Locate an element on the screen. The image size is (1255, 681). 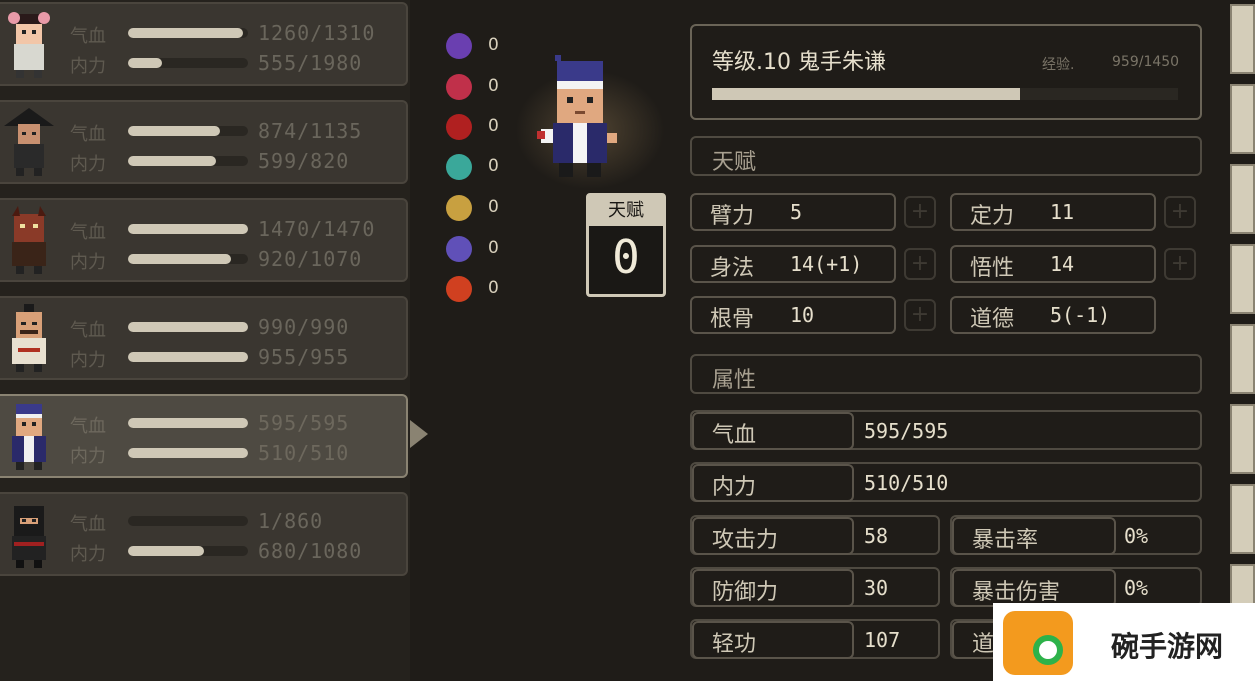
hp-value: 595/595 is located at coordinates (304, 423).